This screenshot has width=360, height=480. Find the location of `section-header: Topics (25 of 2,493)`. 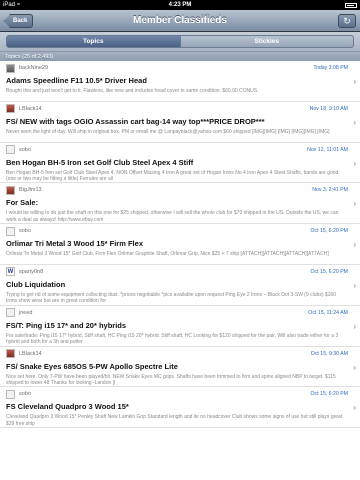

section-header: Topics (25 of 2,493) is located at coordinates (180, 56).